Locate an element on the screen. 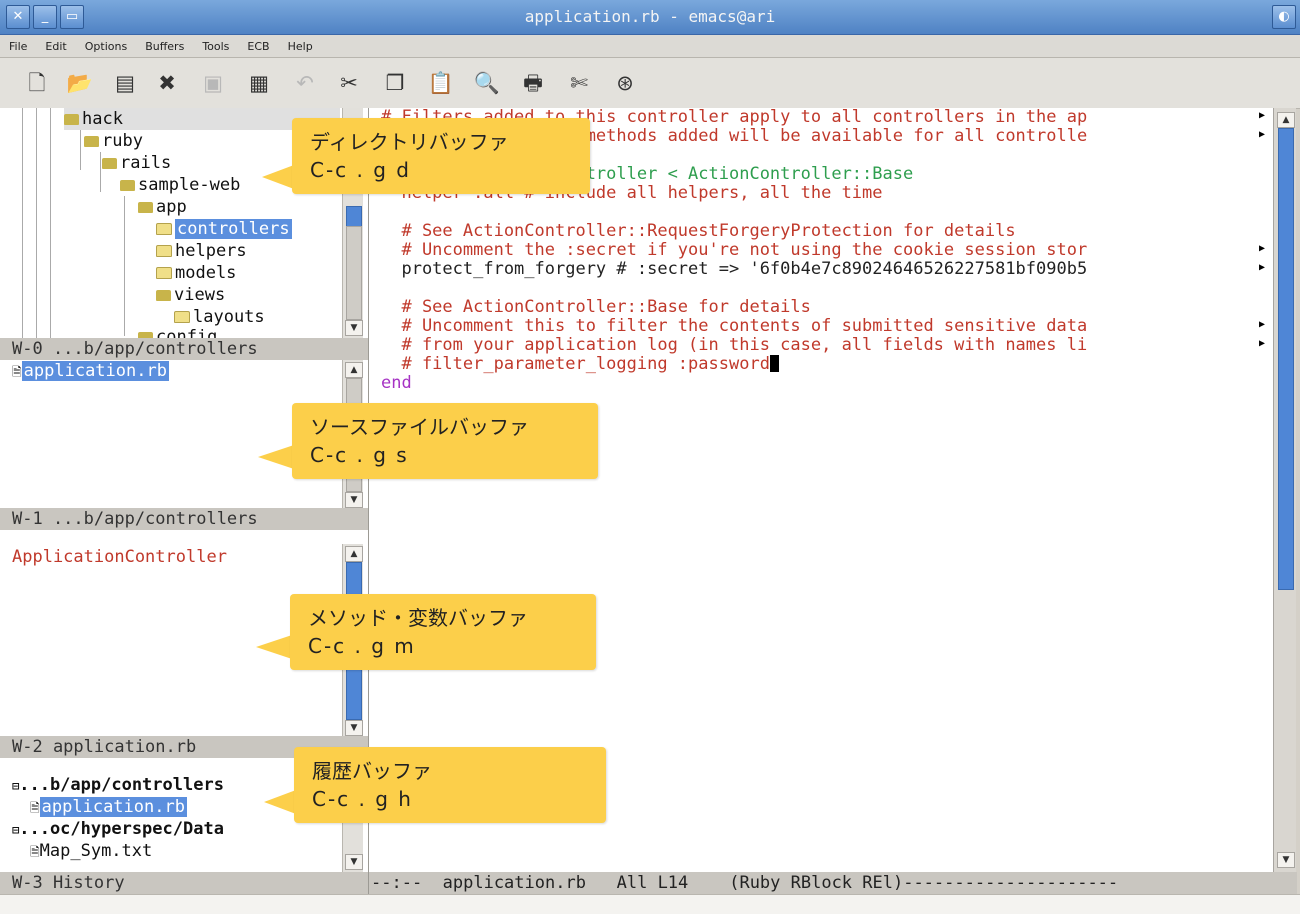 This screenshot has height=914, width=1300. tree-node: app is located at coordinates (162, 207).